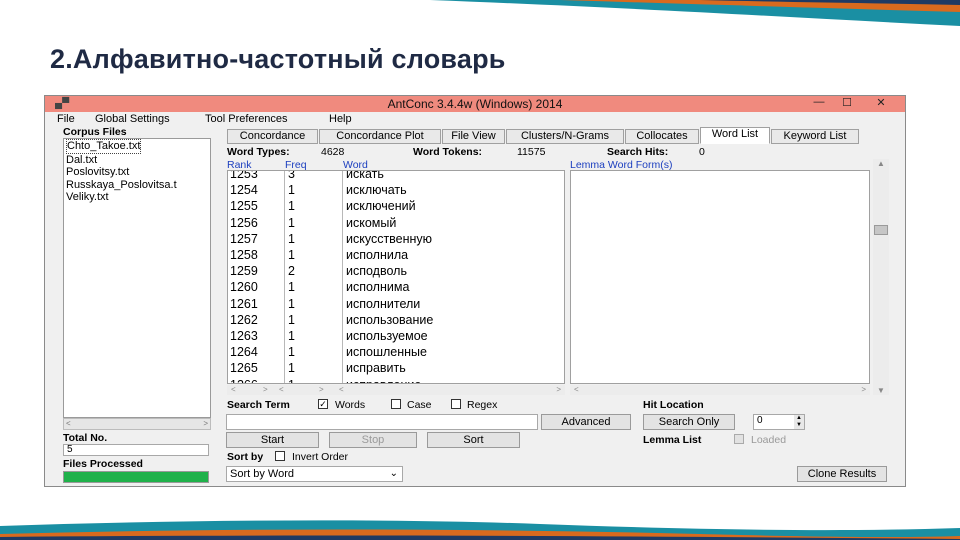 This screenshot has height=540, width=960. Describe the element at coordinates (244, 255) in the screenshot. I see `cell-rank: 1258` at that location.